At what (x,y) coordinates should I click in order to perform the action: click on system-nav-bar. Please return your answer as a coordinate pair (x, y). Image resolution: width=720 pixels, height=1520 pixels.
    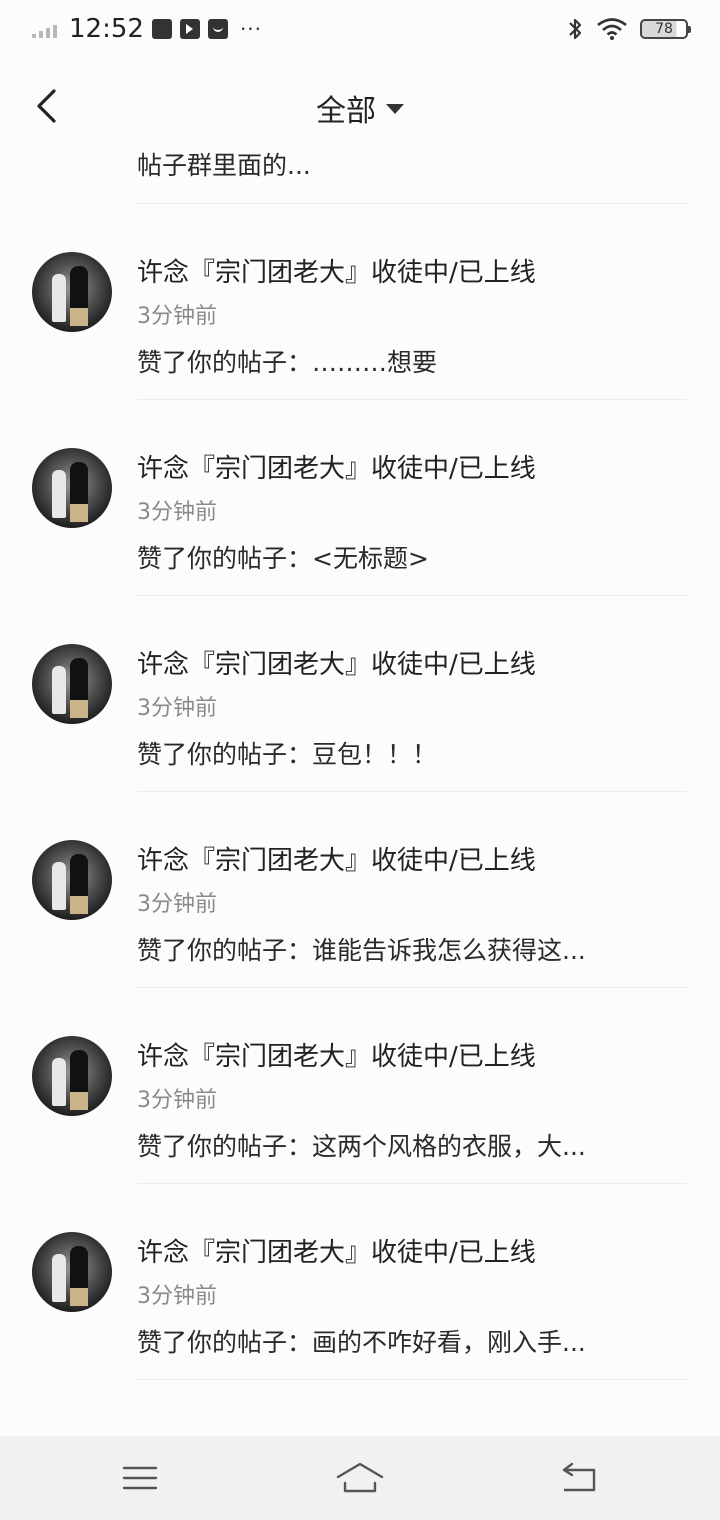
    Looking at the image, I should click on (360, 1478).